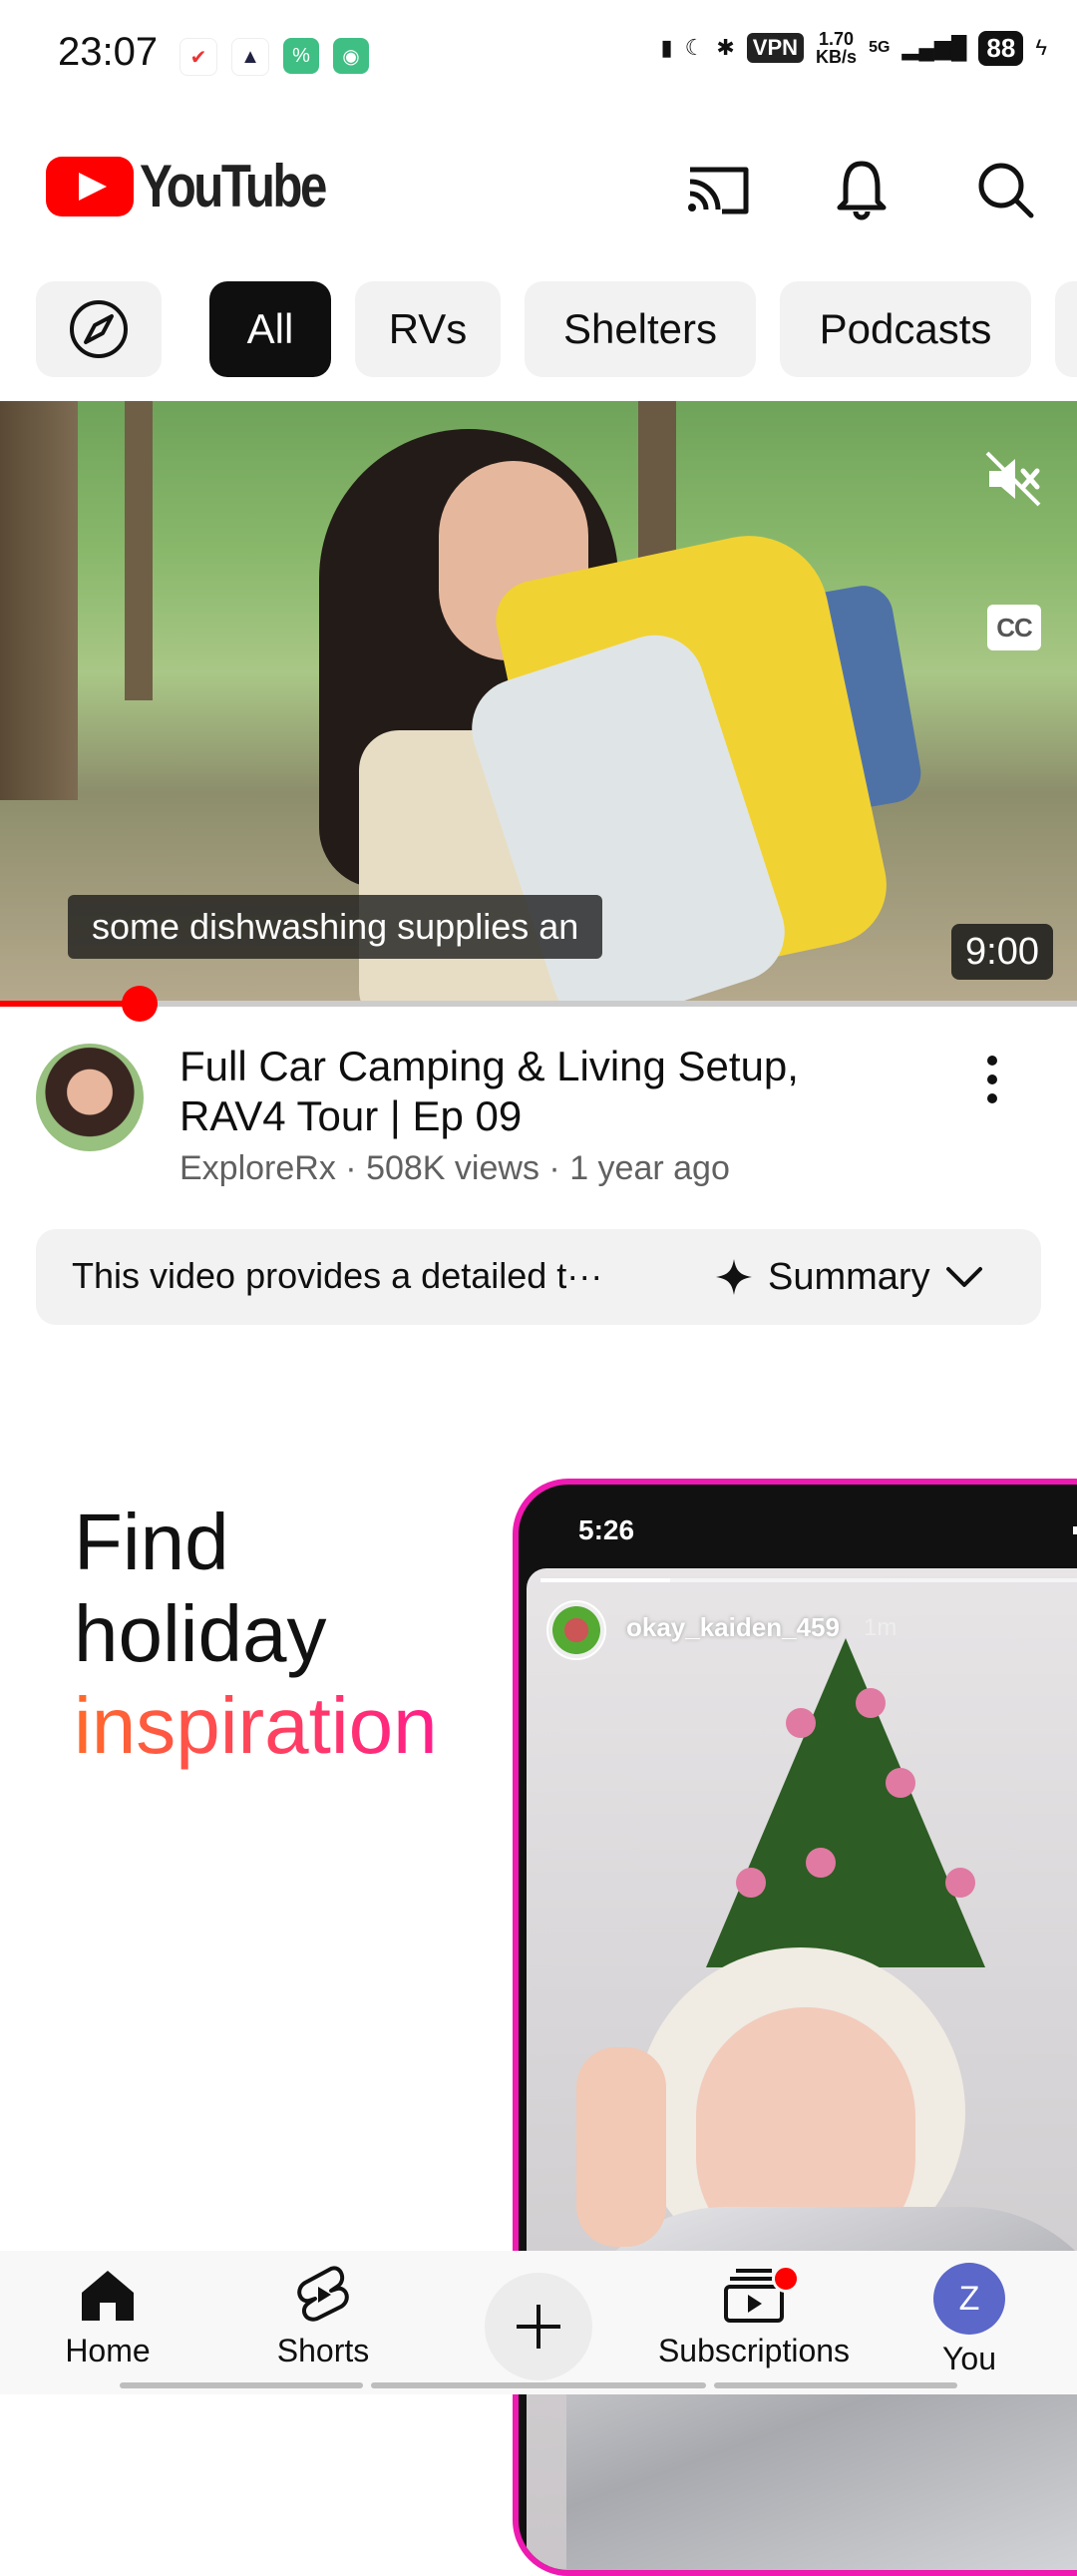 The height and width of the screenshot is (2576, 1077). What do you see at coordinates (963, 1277) in the screenshot?
I see `chevron-down-icon` at bounding box center [963, 1277].